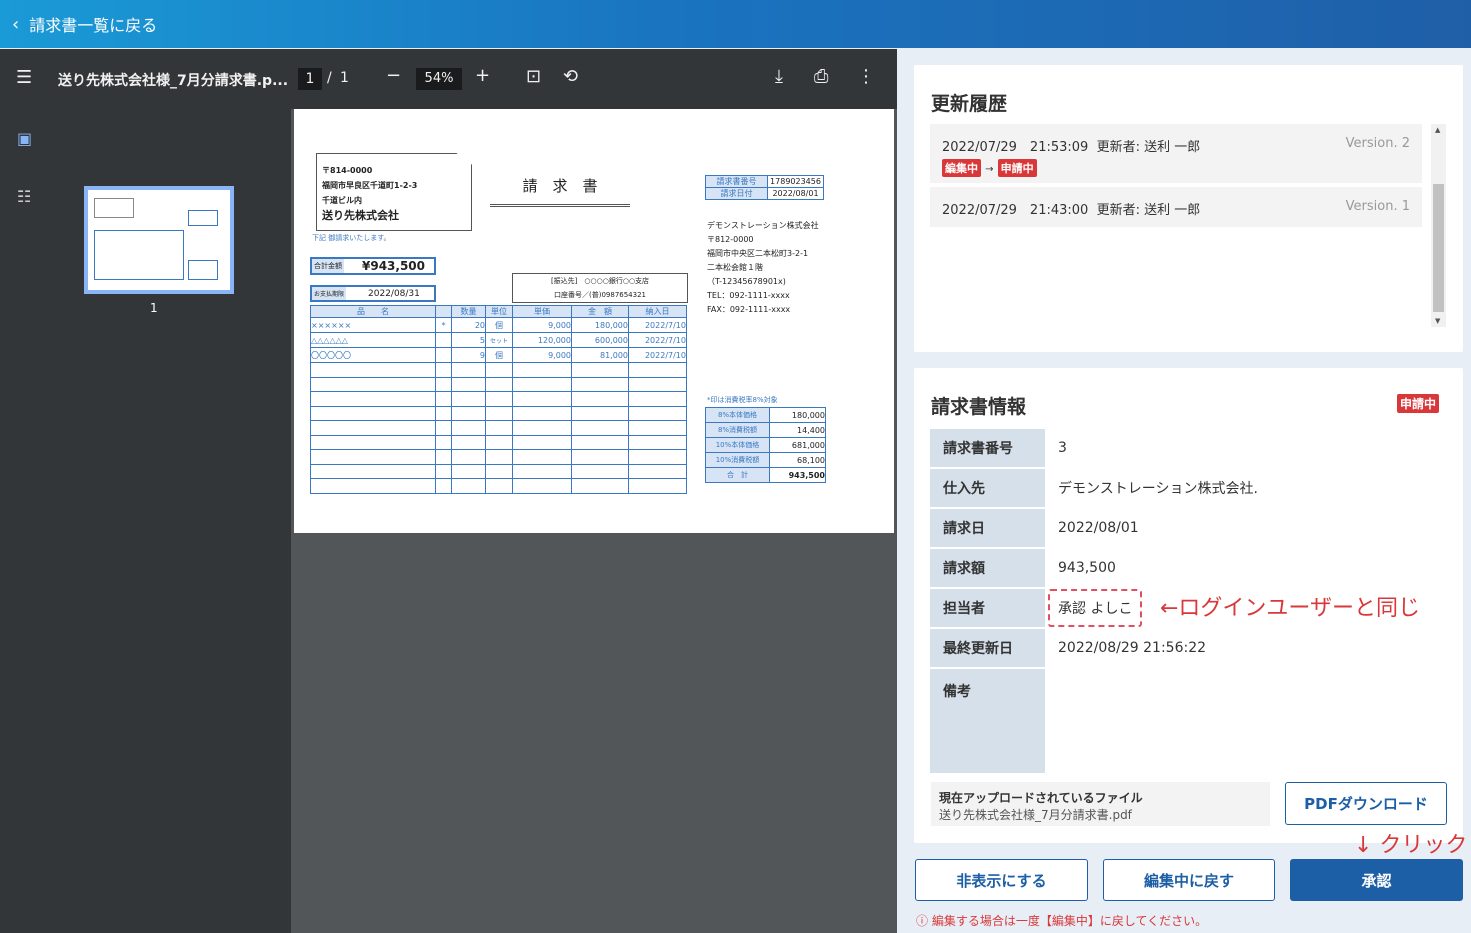 This screenshot has height=933, width=1471. What do you see at coordinates (370, 185) in the screenshot?
I see `address-line1: 福岡市早良区千道町1-2-3` at bounding box center [370, 185].